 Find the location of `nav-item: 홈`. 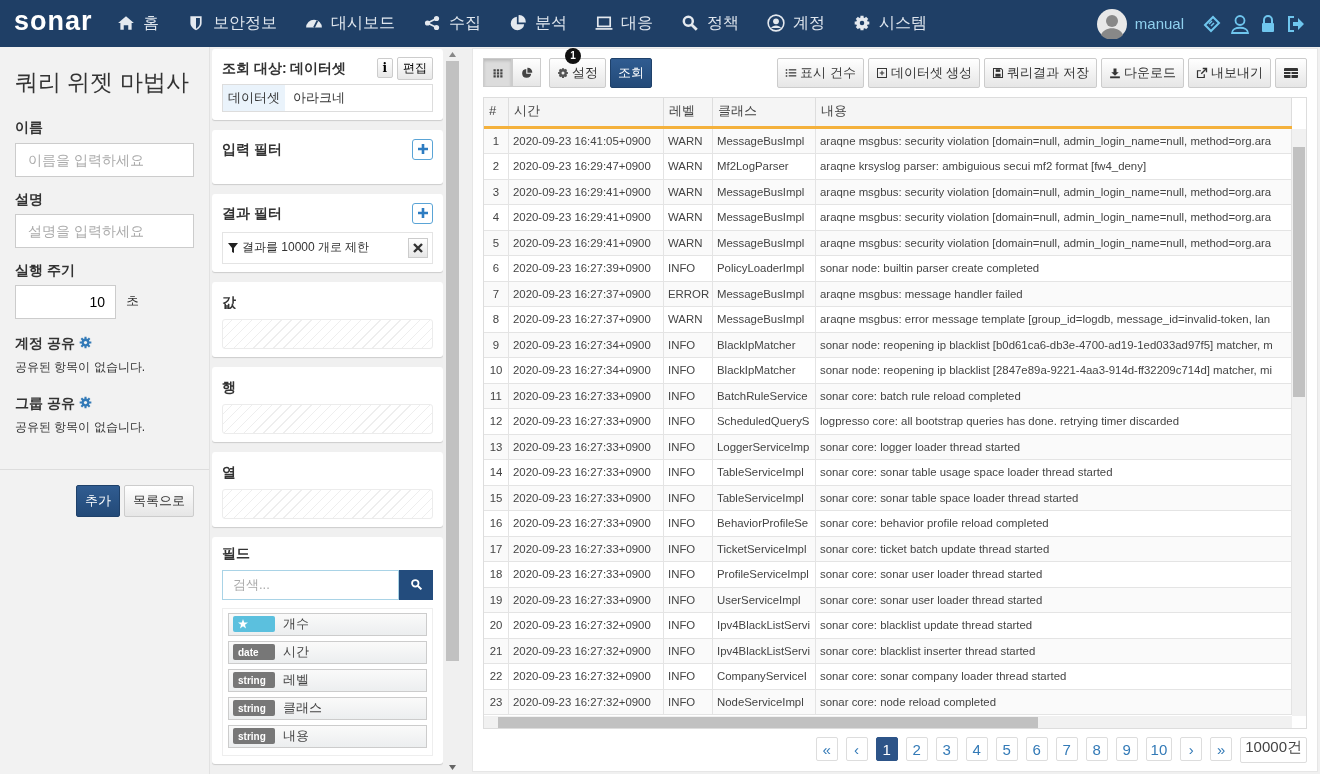

nav-item: 홈 is located at coordinates (137, 23).